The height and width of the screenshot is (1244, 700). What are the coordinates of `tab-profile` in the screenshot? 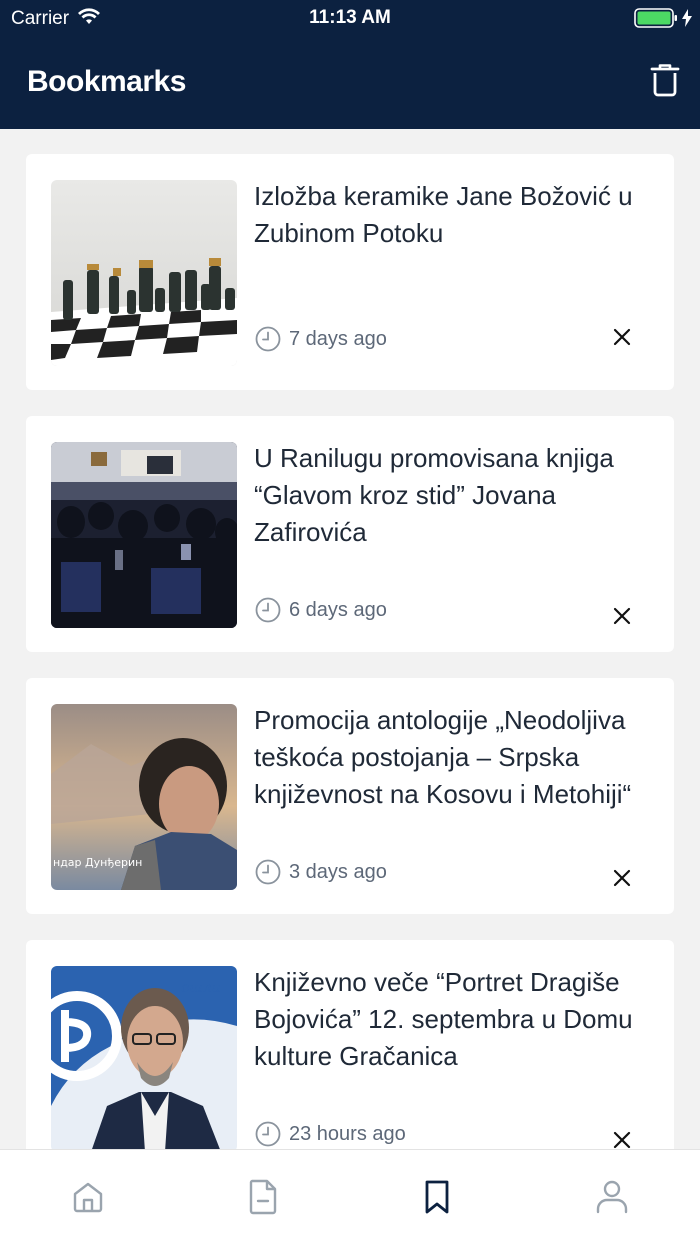 It's located at (612, 1199).